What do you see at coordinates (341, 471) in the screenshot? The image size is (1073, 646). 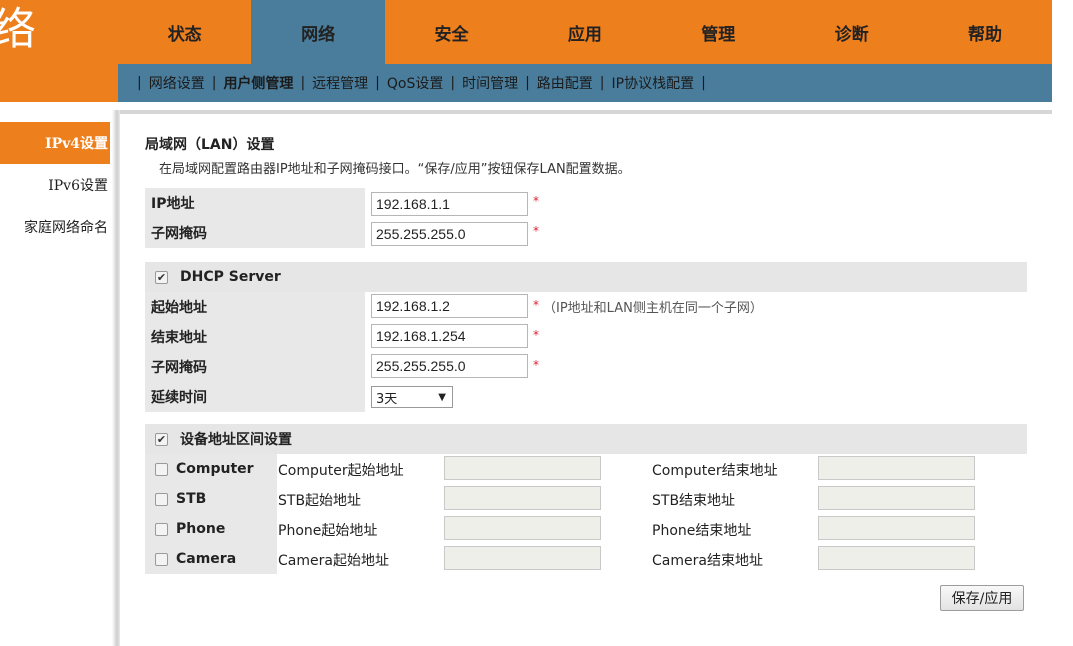 I see `computer-start-label: Computer起始地址` at bounding box center [341, 471].